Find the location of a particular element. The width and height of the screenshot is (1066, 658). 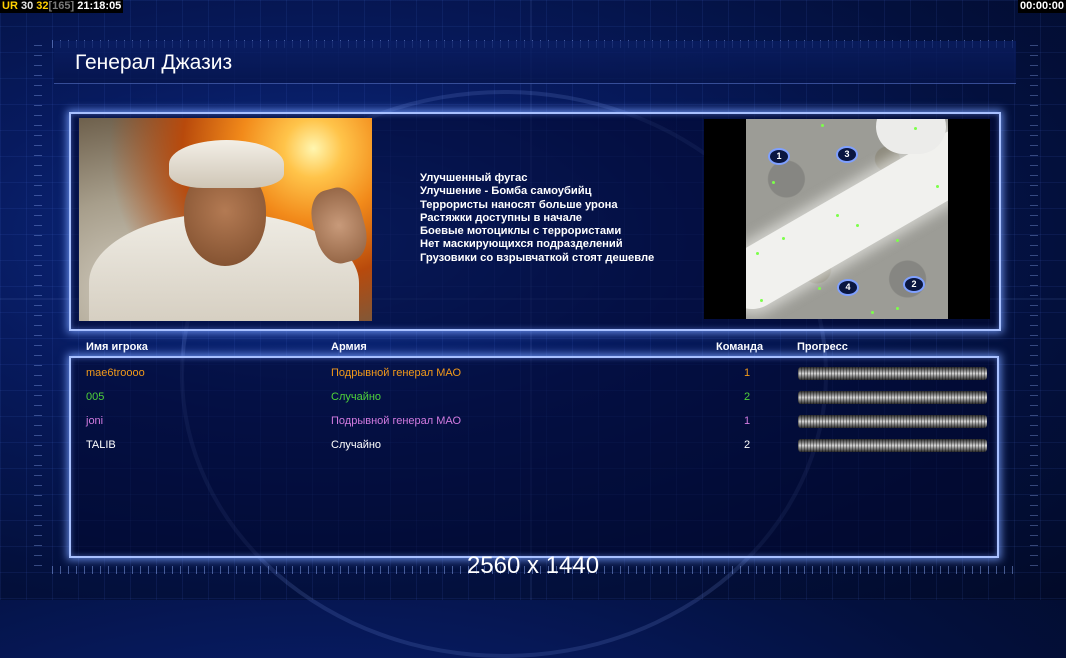

header-team: Команда is located at coordinates (740, 347).